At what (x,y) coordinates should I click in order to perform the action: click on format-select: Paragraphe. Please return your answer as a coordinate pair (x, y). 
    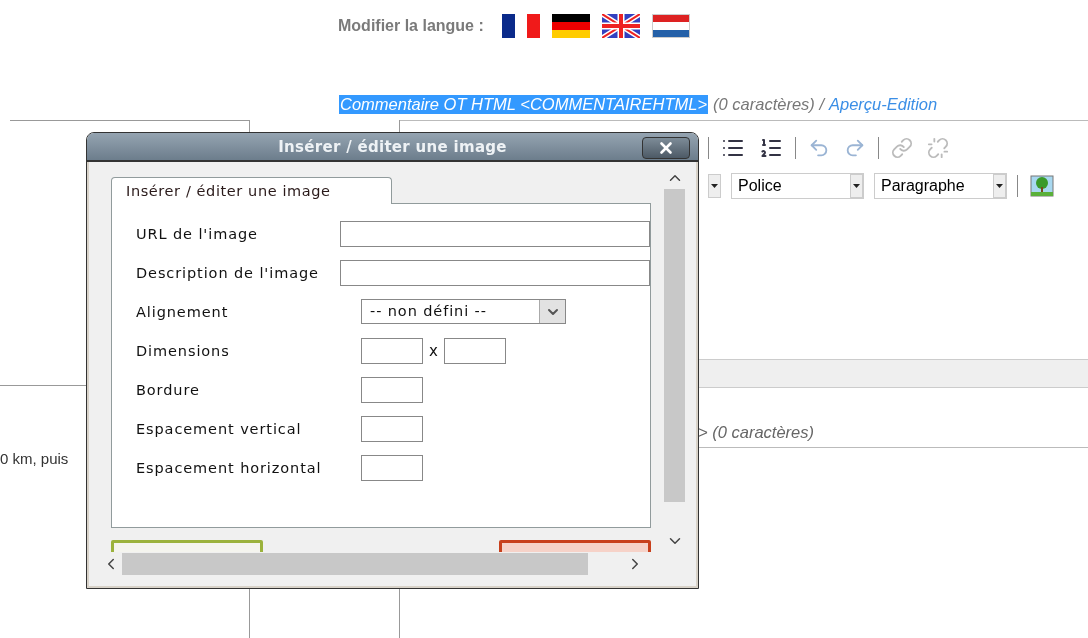
    Looking at the image, I should click on (940, 186).